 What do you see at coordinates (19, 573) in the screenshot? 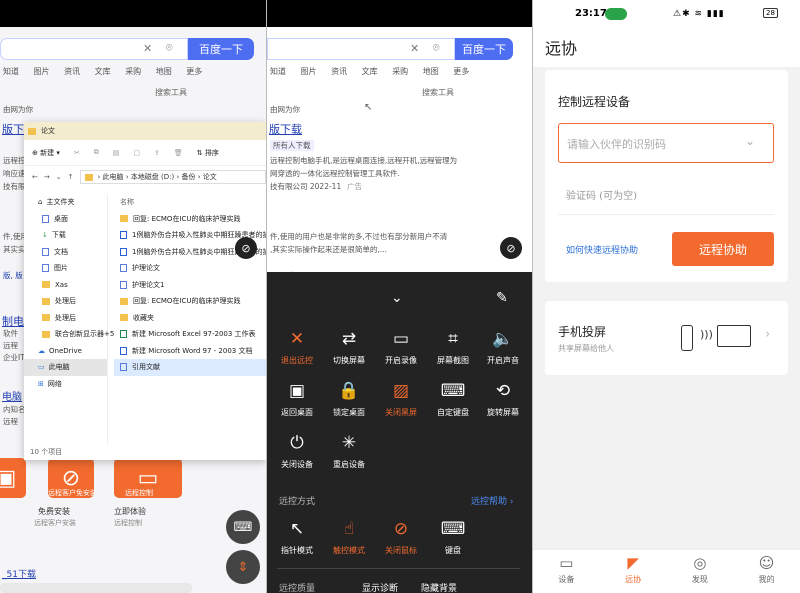
I see `bottom-link: _51下载` at bounding box center [19, 573].